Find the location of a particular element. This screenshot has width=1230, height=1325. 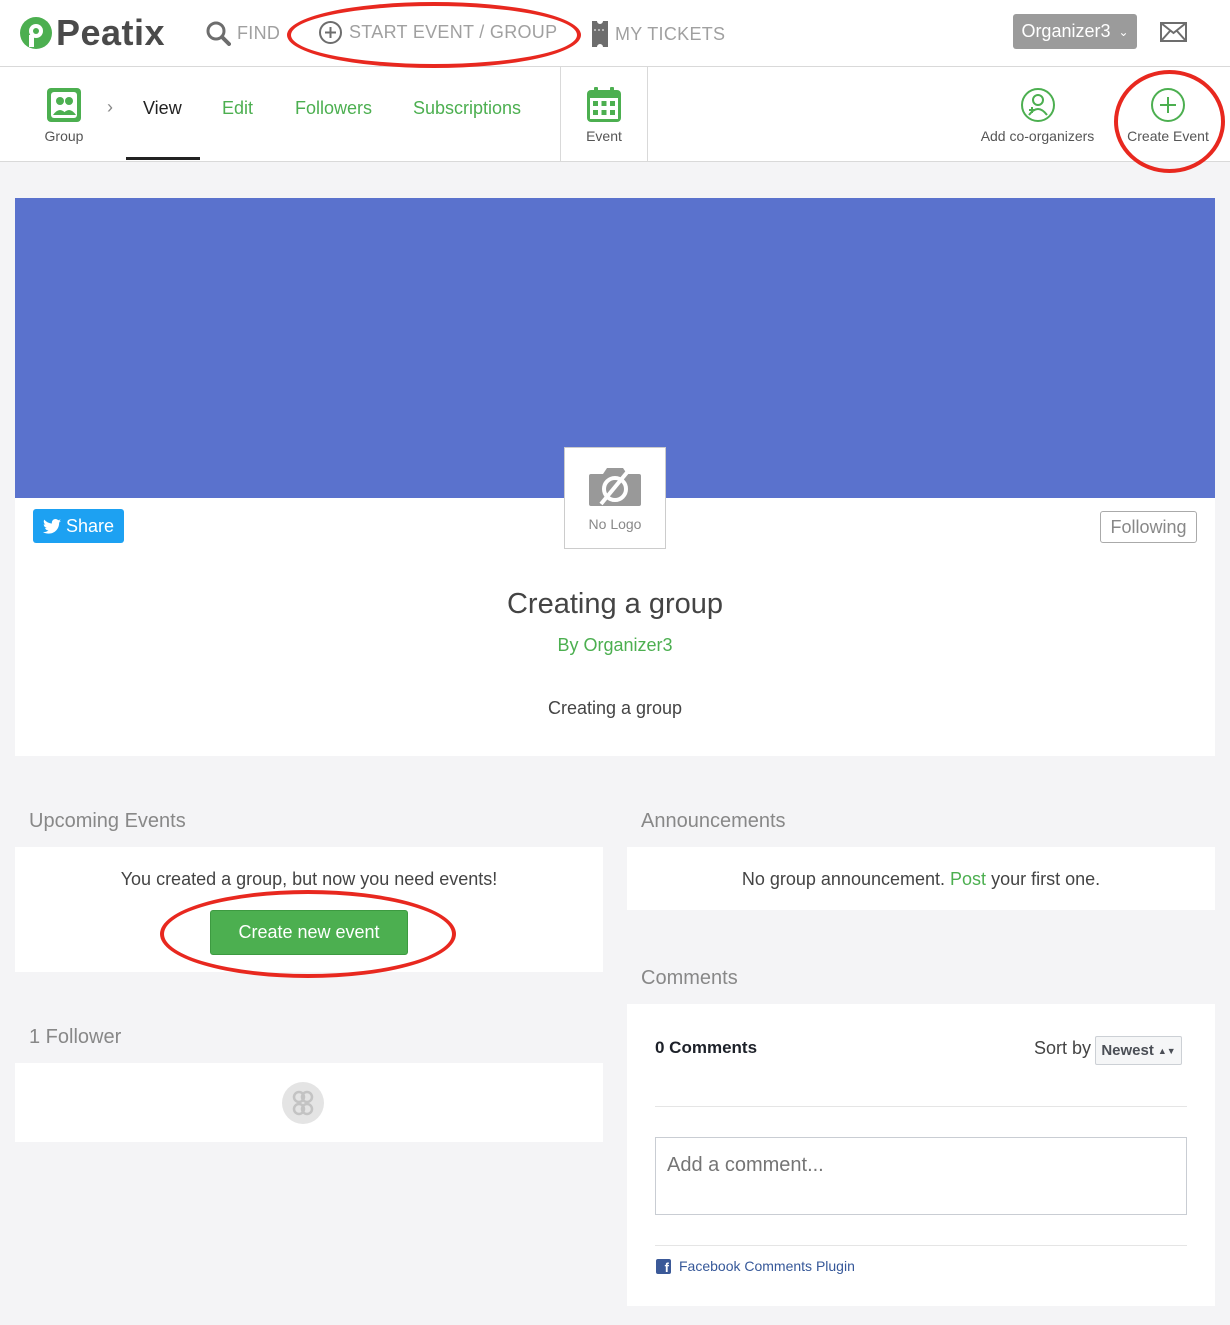

followers-heading: 1 Follower is located at coordinates (75, 1037).